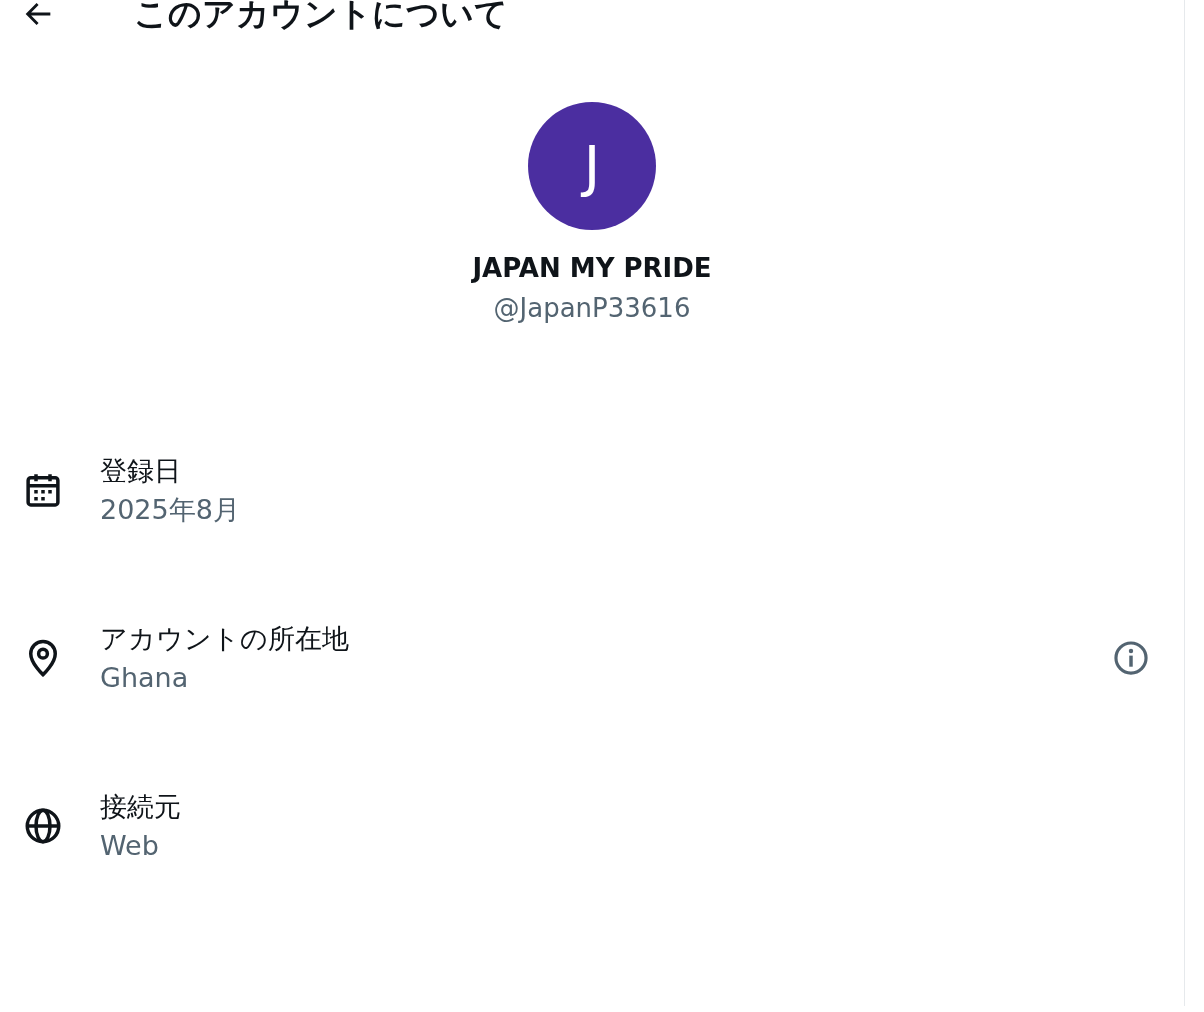  I want to click on display-name: JAPAN MY PRIDE, so click(592, 268).